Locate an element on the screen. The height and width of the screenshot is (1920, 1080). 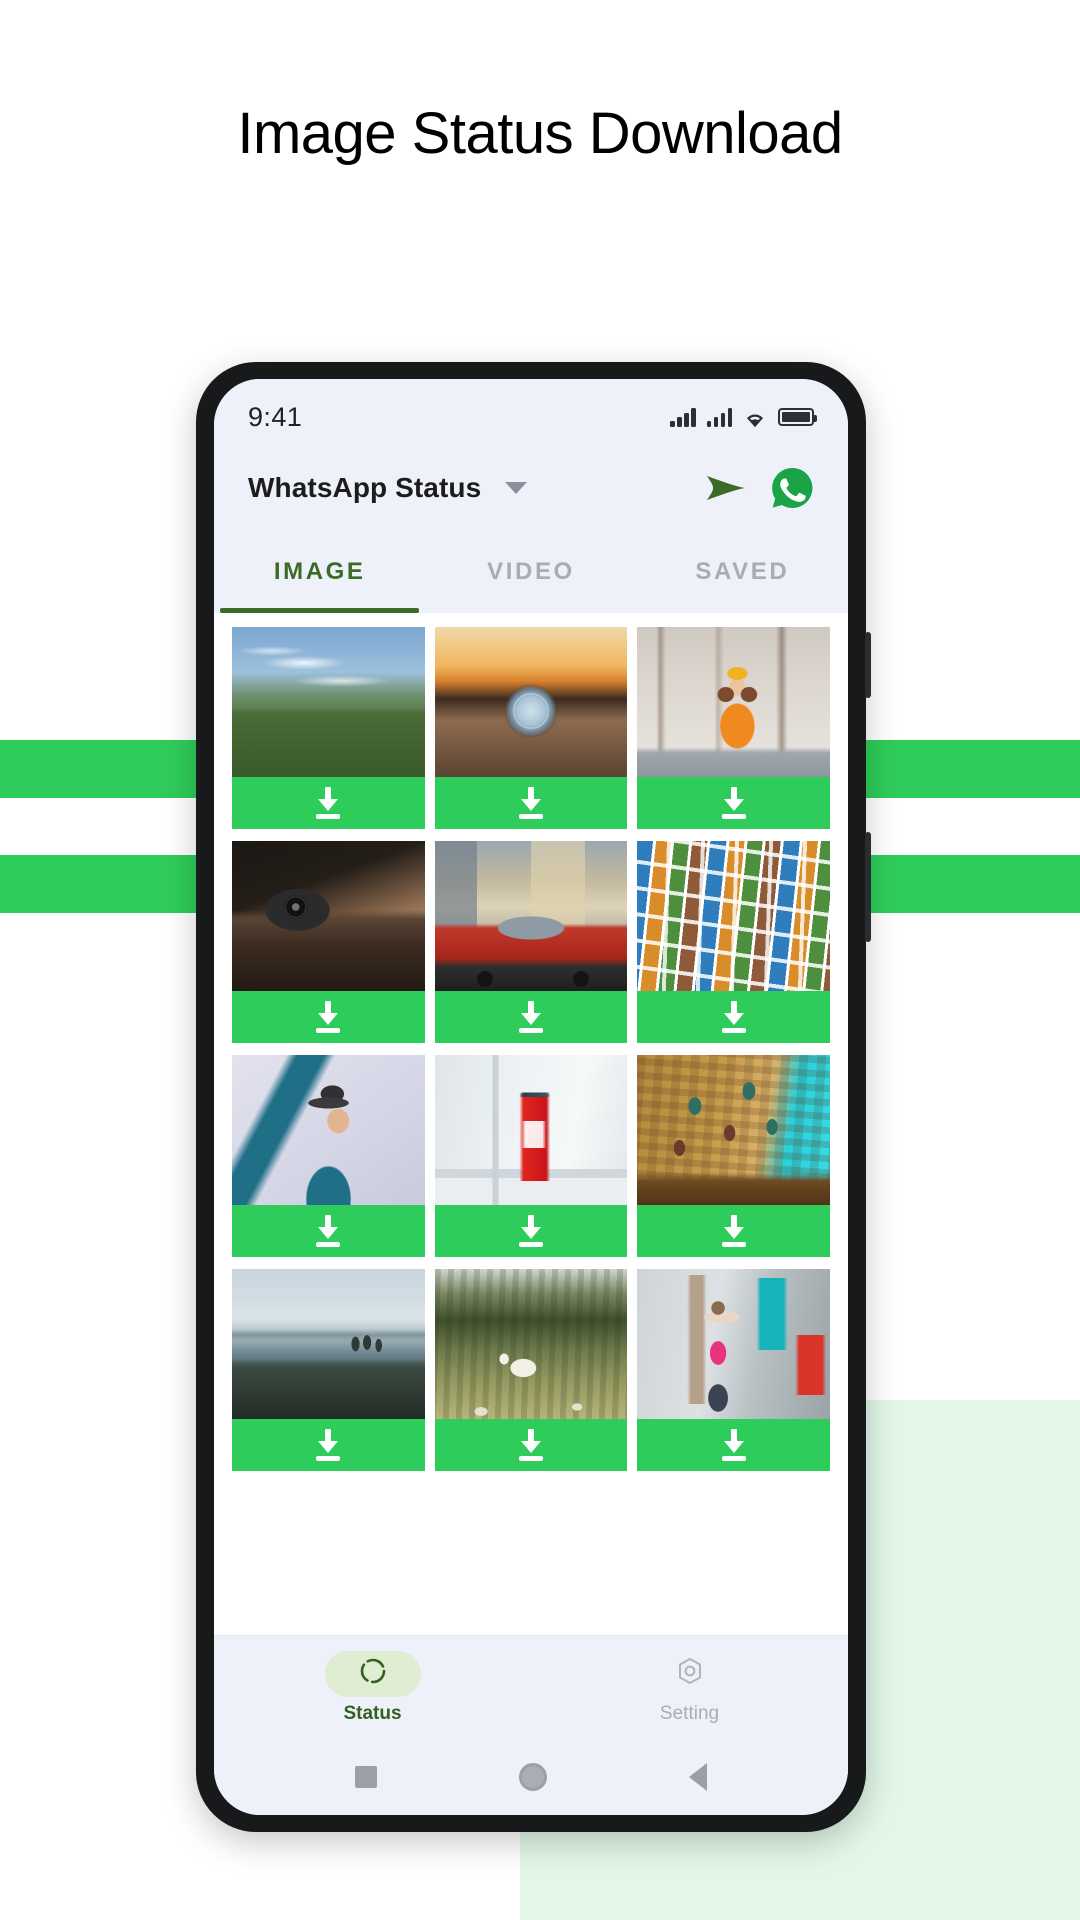
app-title: WhatsApp Status is located at coordinates (365, 487).